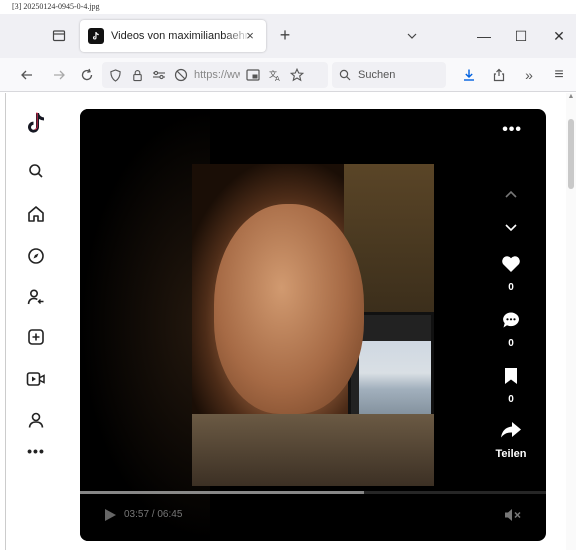 The width and height of the screenshot is (576, 550). Describe the element at coordinates (285, 35) in the screenshot. I see `new-tab-button: +` at that location.